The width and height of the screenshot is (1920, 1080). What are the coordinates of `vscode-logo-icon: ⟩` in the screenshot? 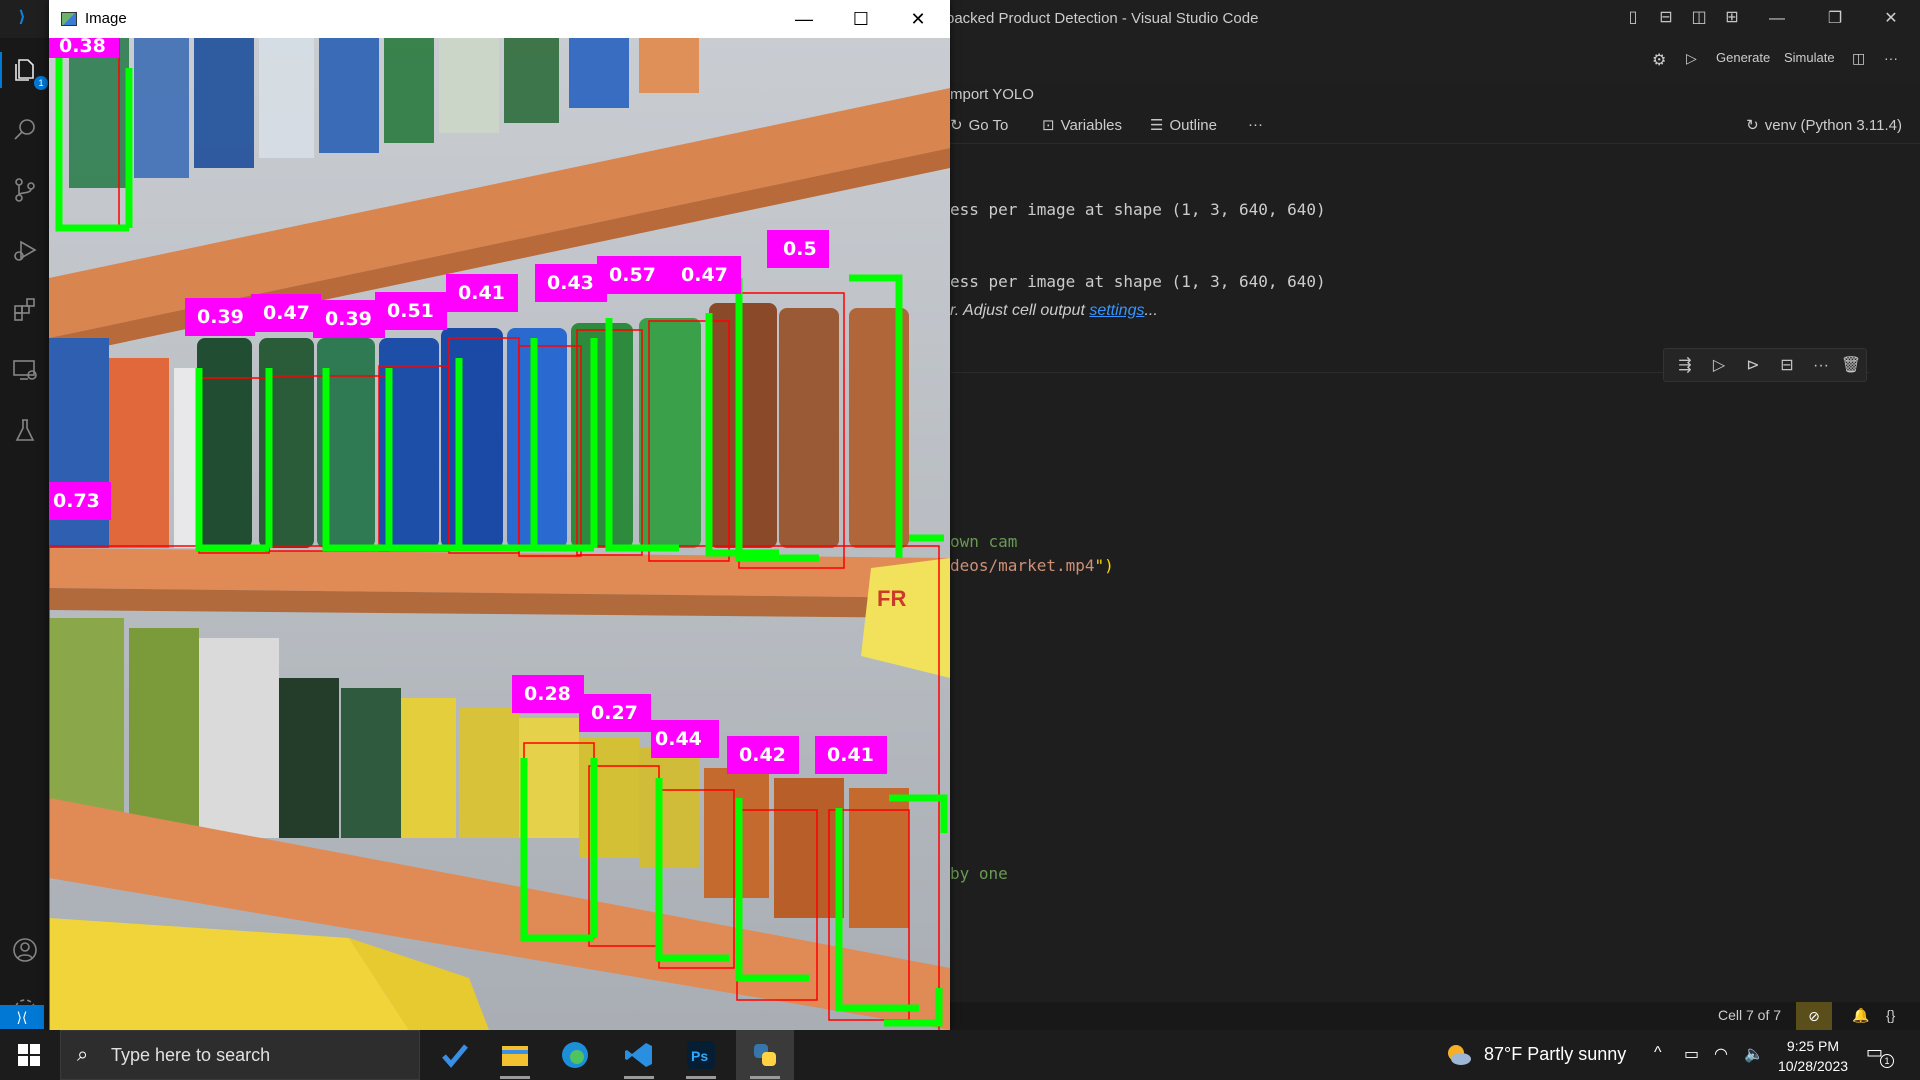 It's located at (22, 17).